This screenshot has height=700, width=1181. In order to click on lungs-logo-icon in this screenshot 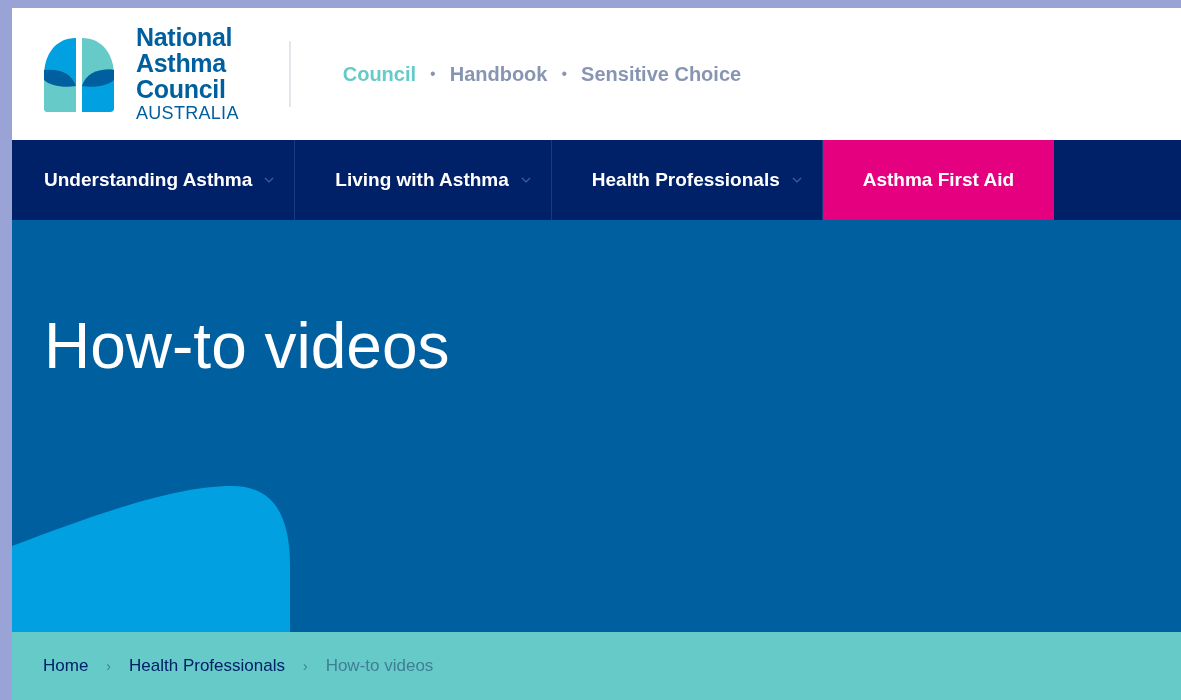, I will do `click(79, 74)`.